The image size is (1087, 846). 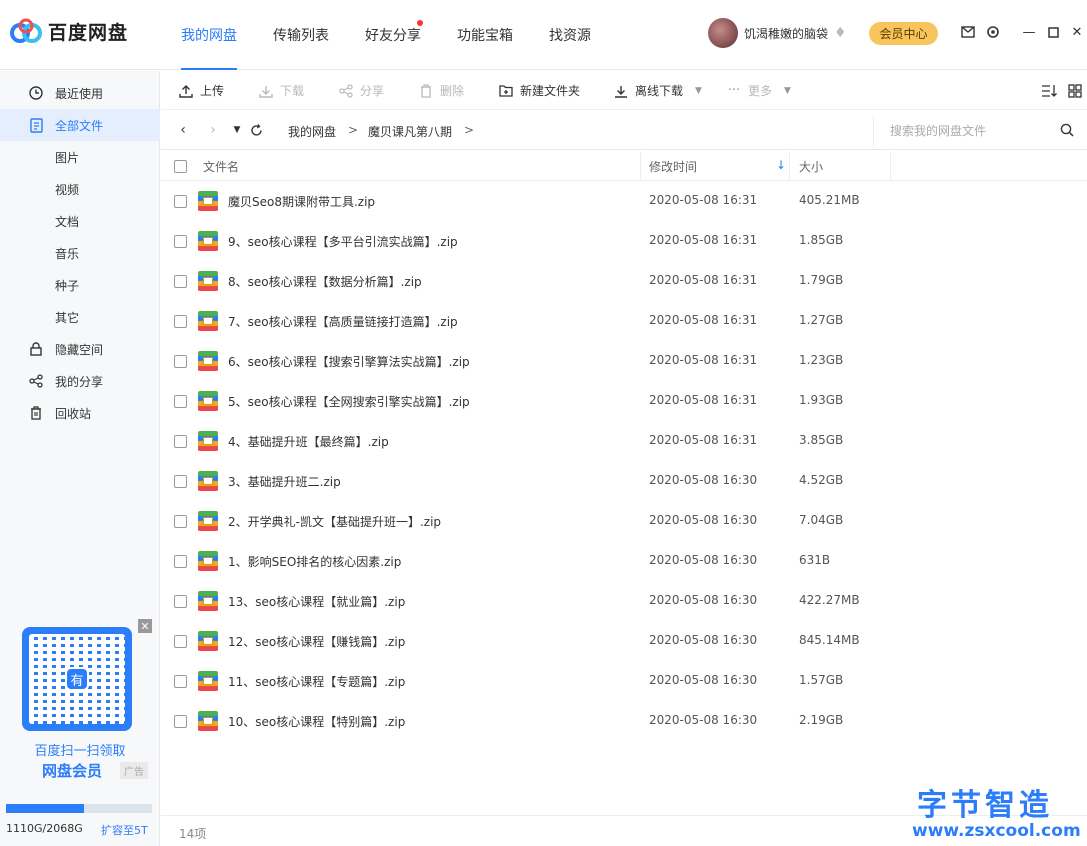 I want to click on file-name: 10、seo核心课程【特别篇】.zip, so click(x=316, y=721).